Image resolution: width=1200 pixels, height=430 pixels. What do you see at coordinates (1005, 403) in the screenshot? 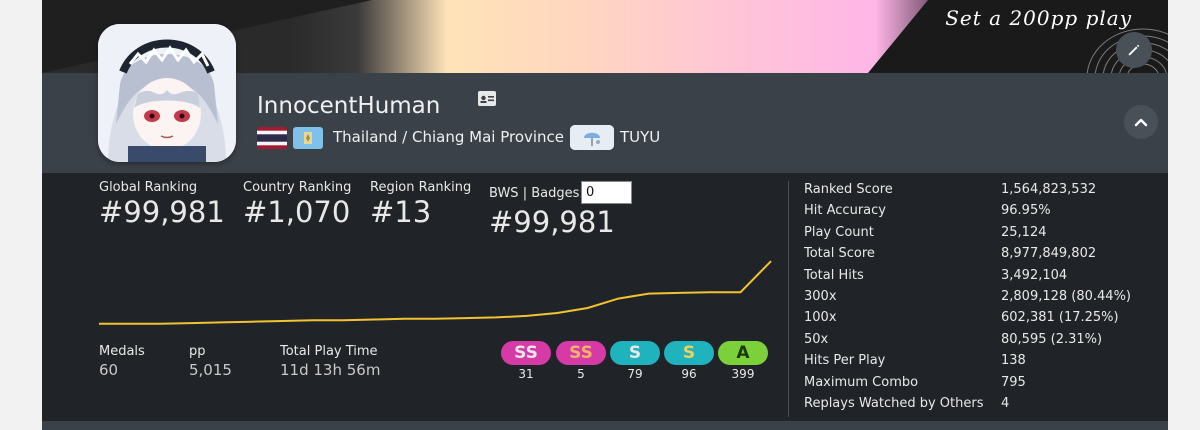
I see `stat-value: 4` at bounding box center [1005, 403].